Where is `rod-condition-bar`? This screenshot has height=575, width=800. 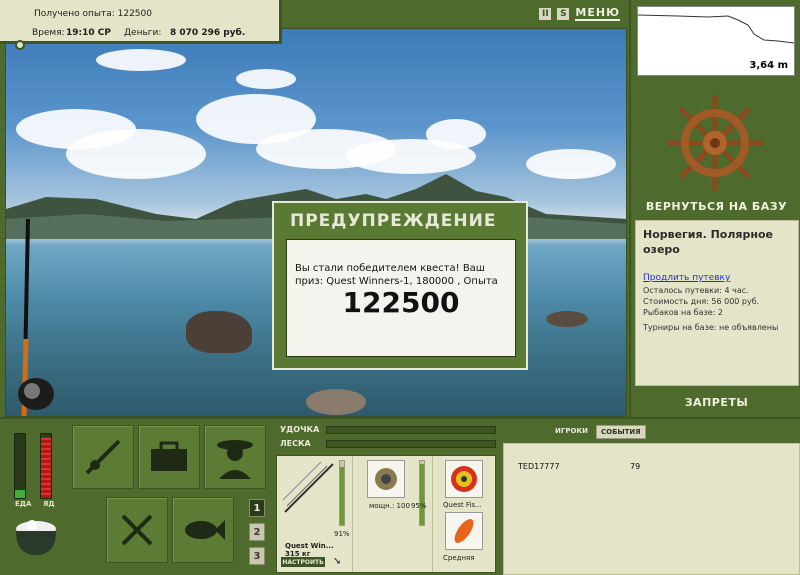
rod-condition-bar is located at coordinates (342, 493).